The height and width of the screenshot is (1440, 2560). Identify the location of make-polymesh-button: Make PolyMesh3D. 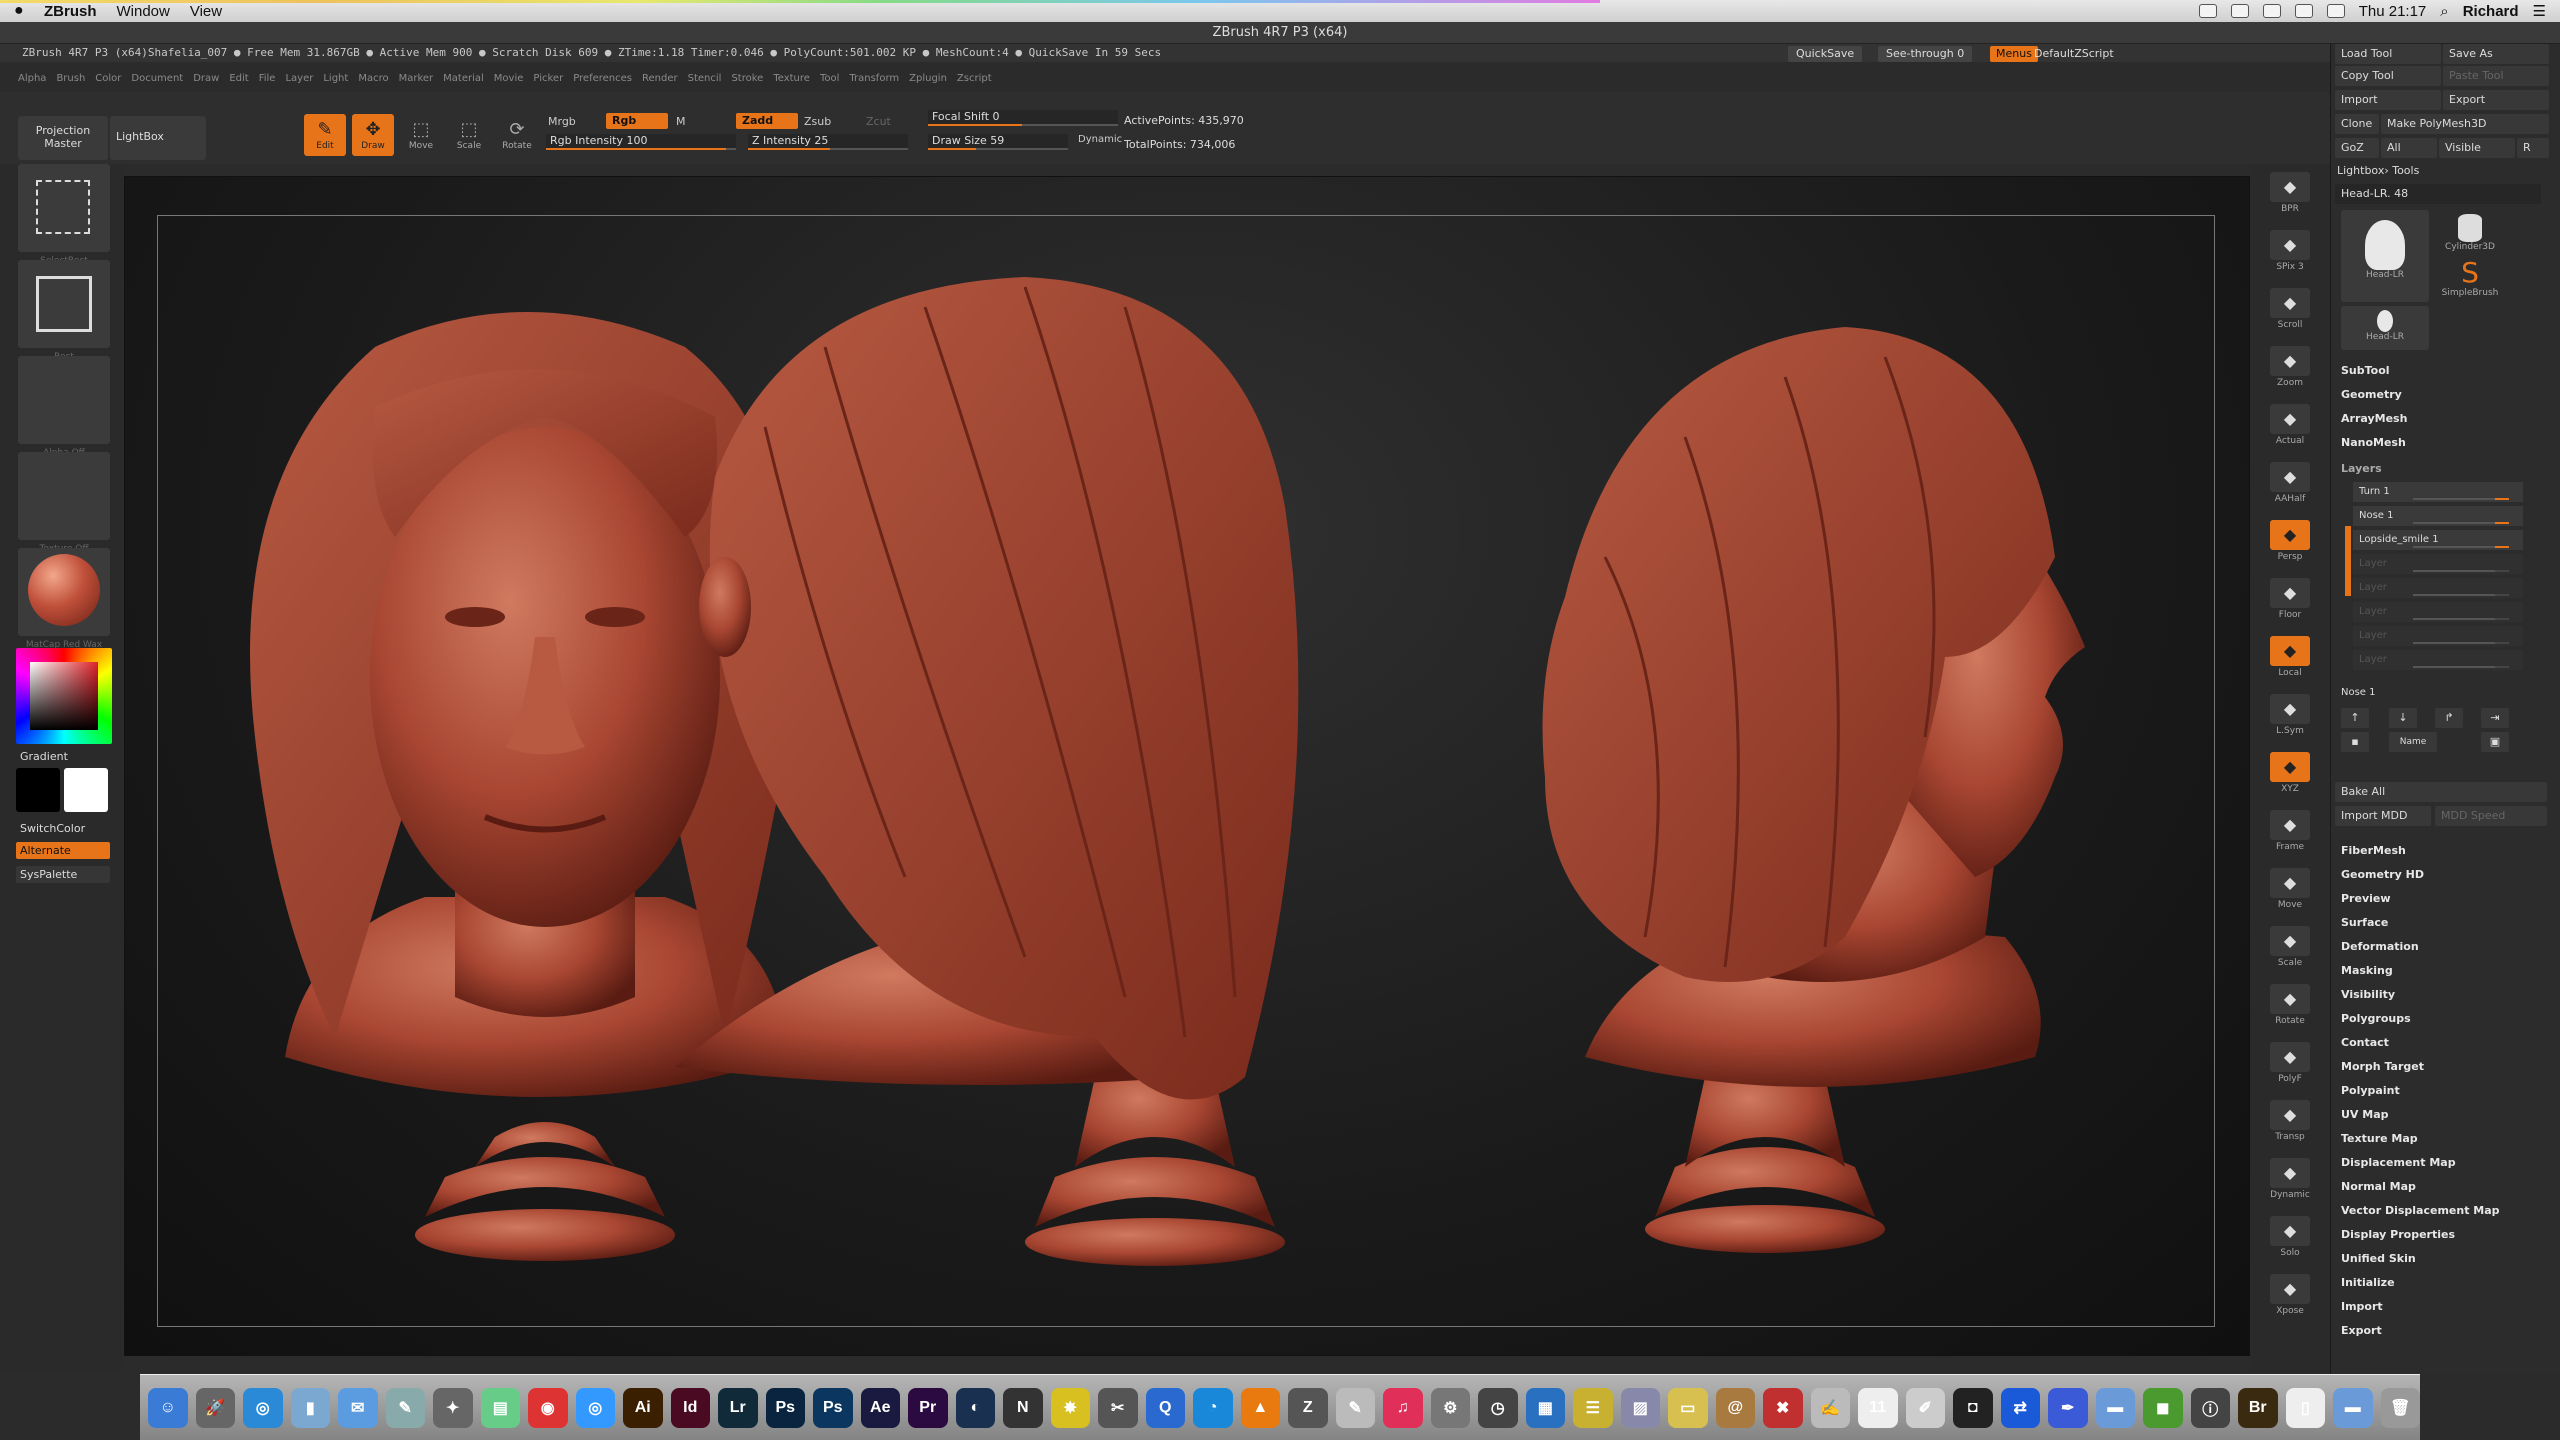
(2465, 124).